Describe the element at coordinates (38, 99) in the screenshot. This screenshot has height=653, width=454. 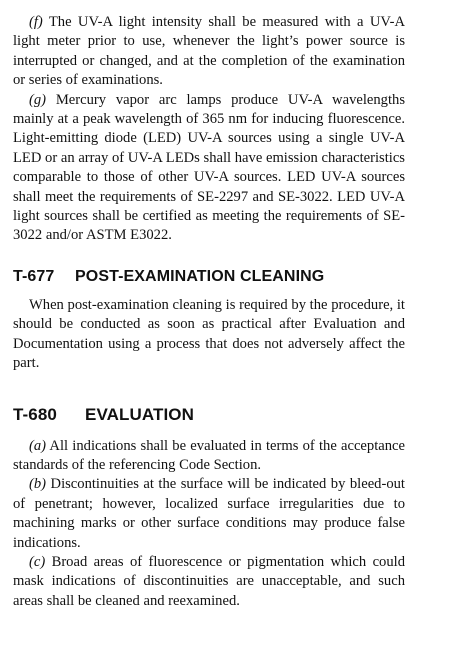
I see `paragraph-marker-g: (g)` at that location.